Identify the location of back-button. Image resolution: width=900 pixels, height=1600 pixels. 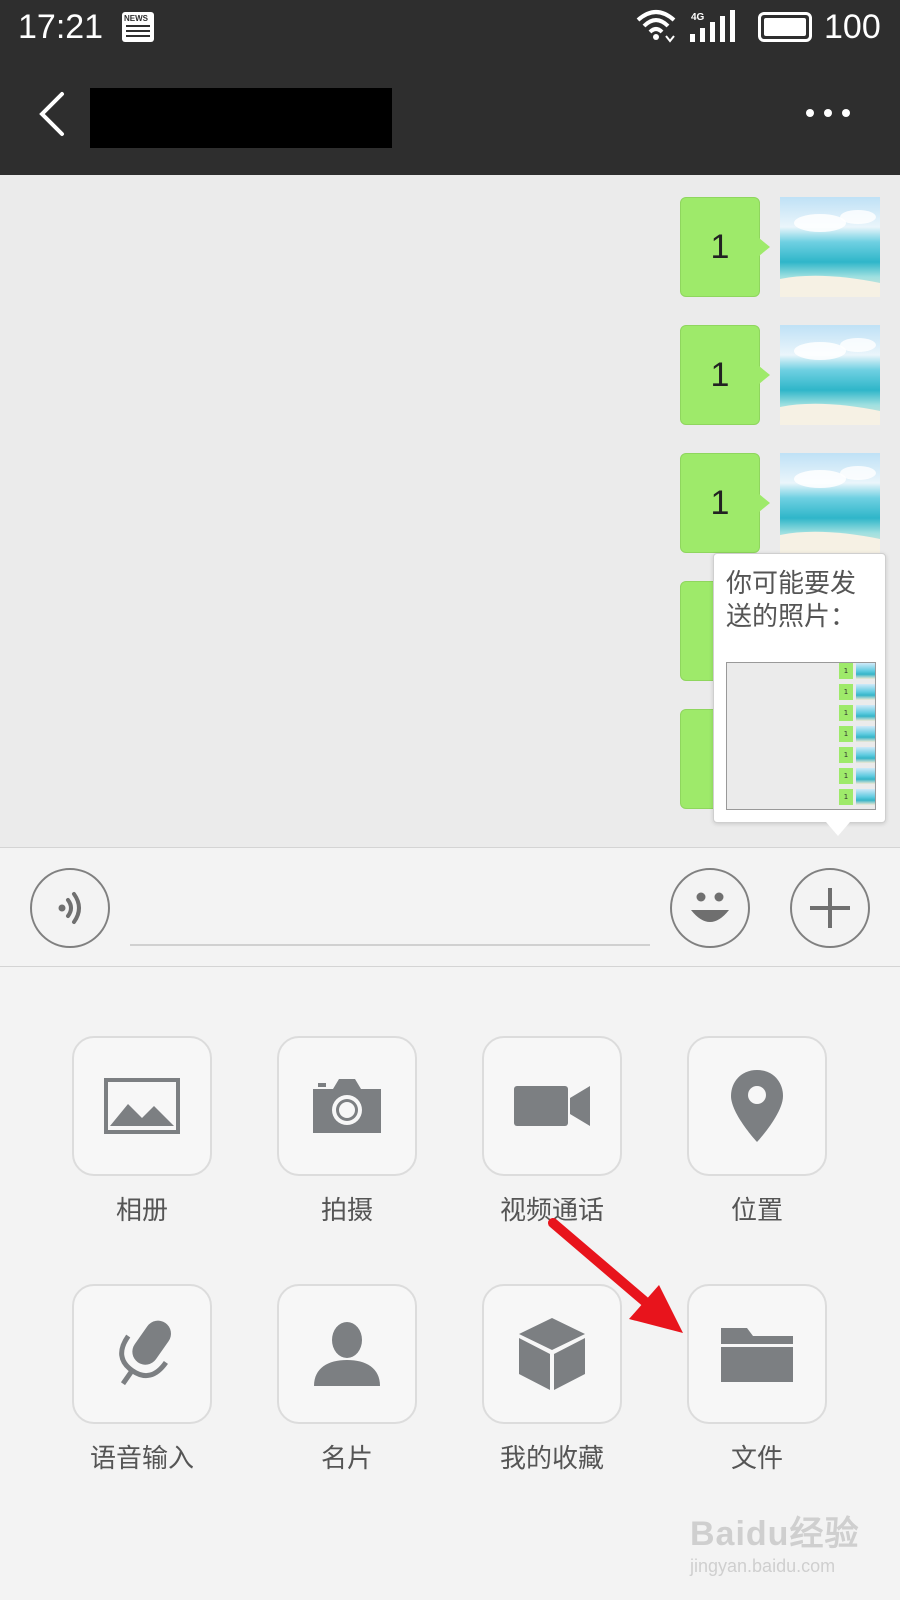
(53, 114).